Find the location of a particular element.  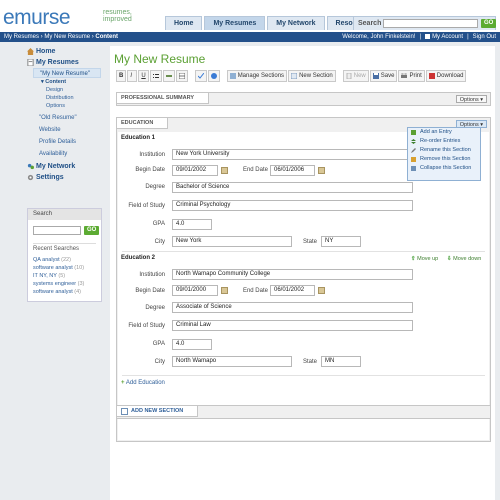

new-label: New is located at coordinates (359, 76).